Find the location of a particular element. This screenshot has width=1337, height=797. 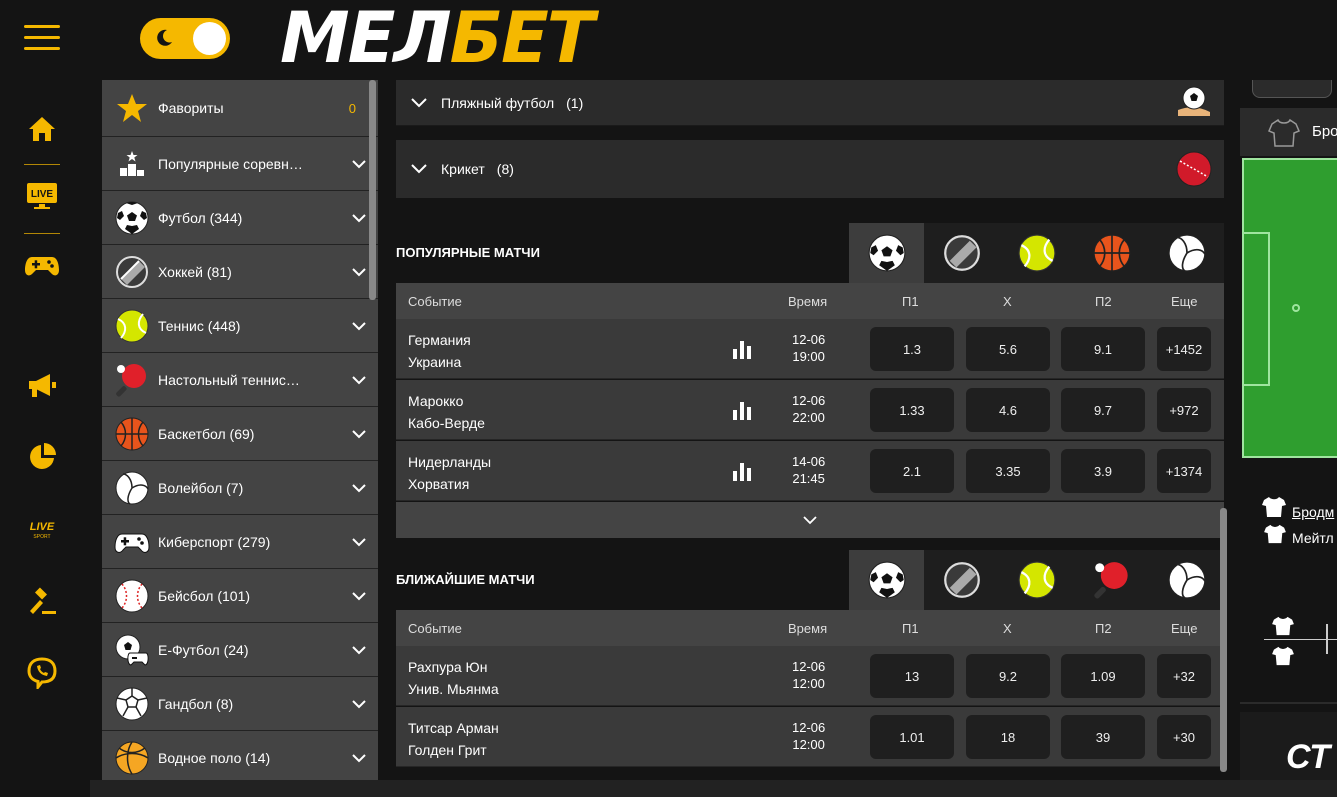

match-time: 12:00 is located at coordinates (808, 683).